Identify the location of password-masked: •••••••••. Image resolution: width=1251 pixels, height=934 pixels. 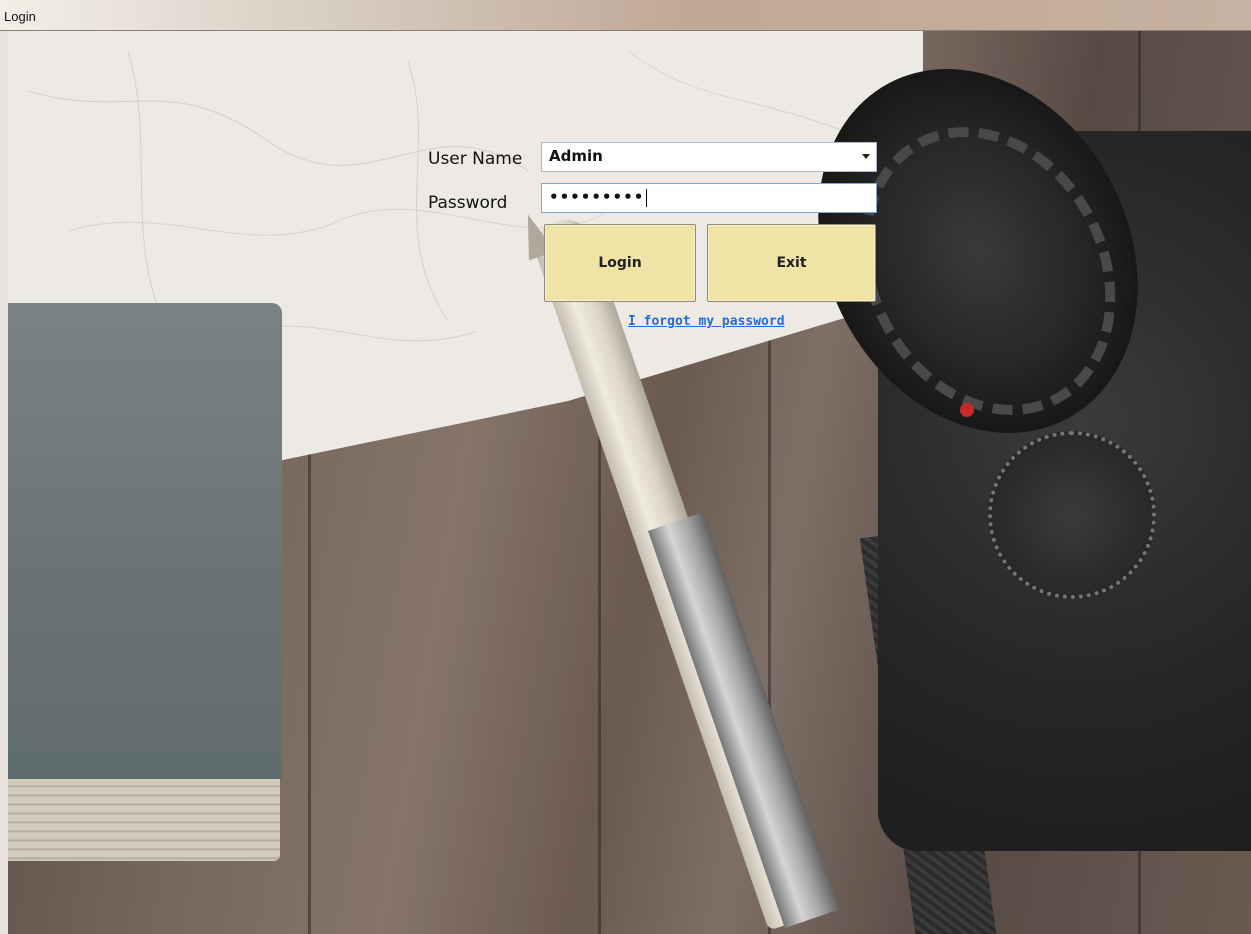
(597, 197).